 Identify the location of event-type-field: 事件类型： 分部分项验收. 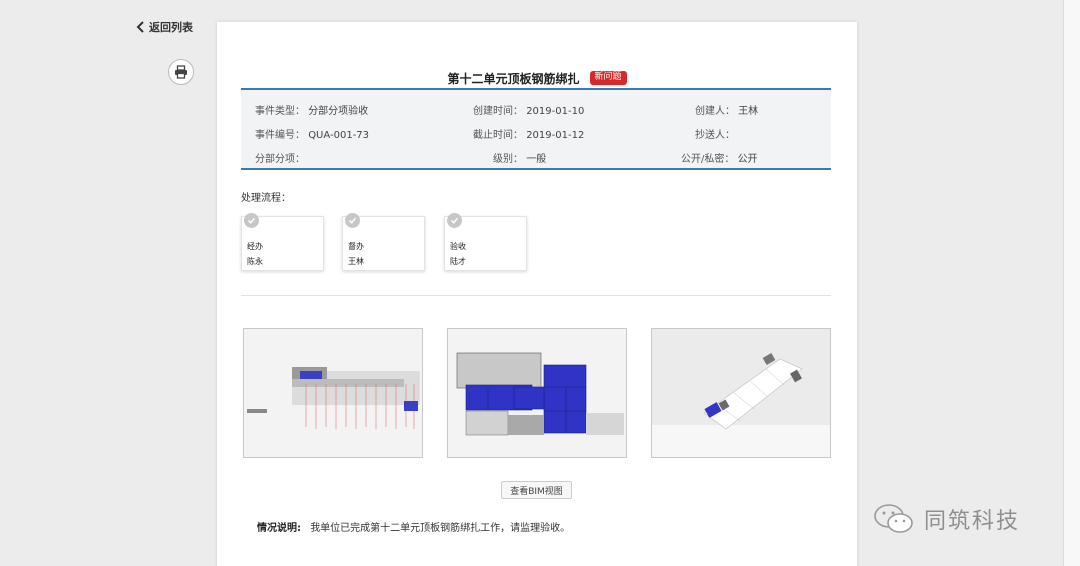
(311, 109).